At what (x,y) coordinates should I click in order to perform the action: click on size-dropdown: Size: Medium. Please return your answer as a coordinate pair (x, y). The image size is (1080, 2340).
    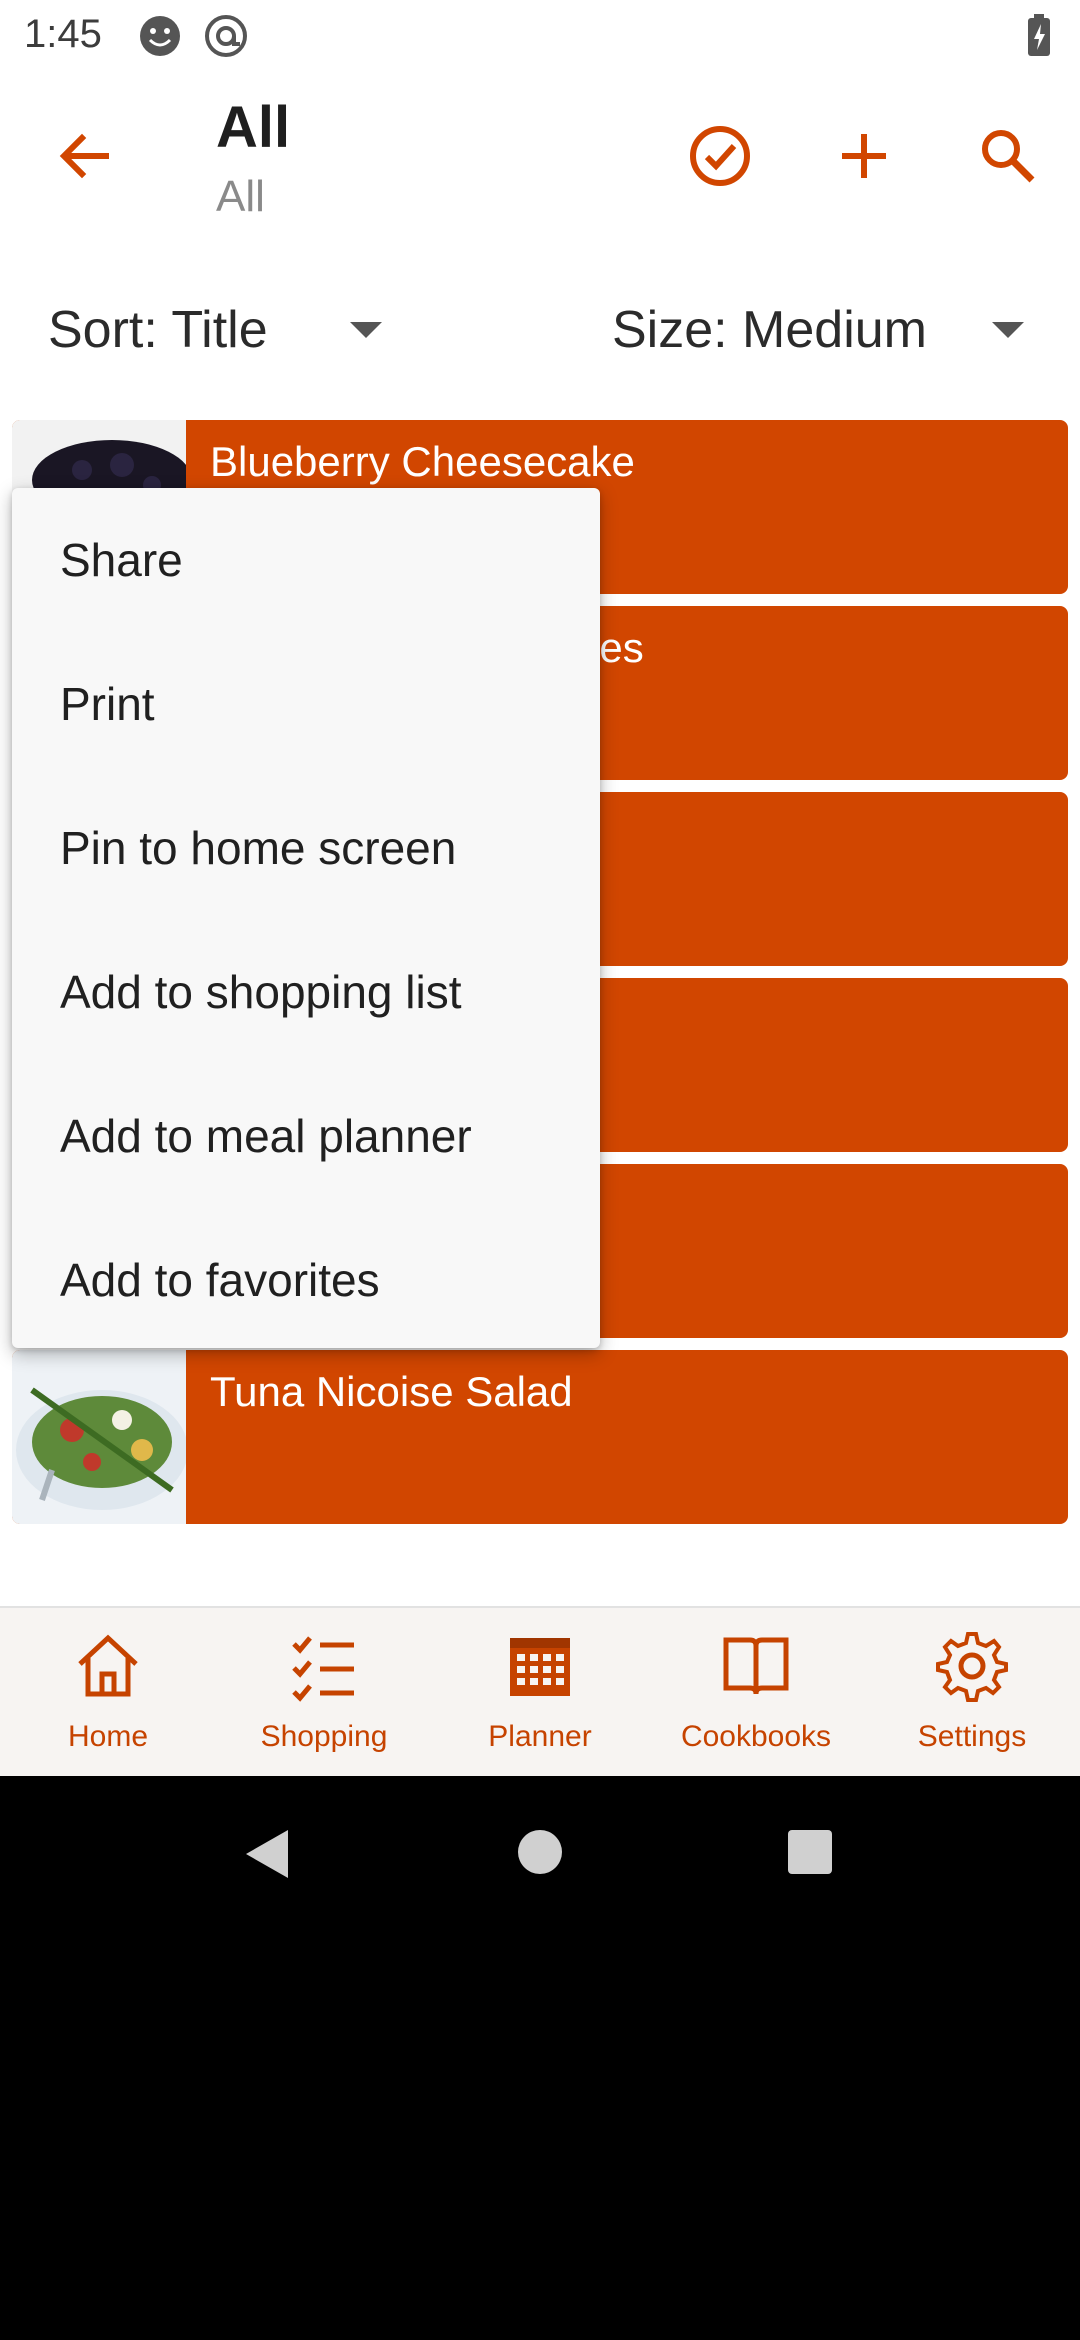
    Looking at the image, I should click on (822, 330).